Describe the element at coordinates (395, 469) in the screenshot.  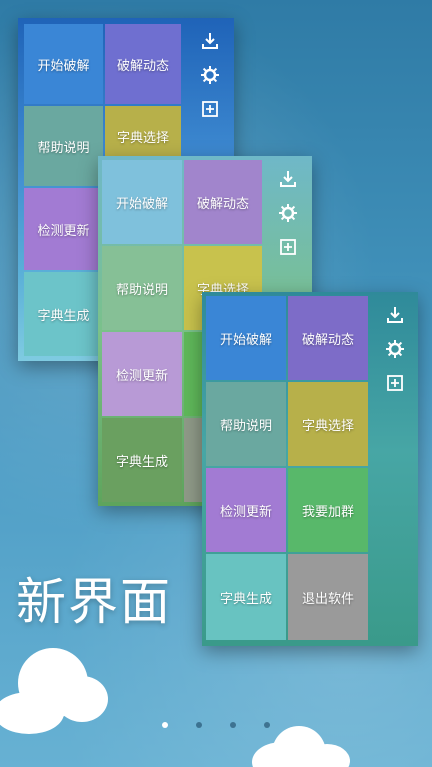
I see `side-toolbar` at that location.